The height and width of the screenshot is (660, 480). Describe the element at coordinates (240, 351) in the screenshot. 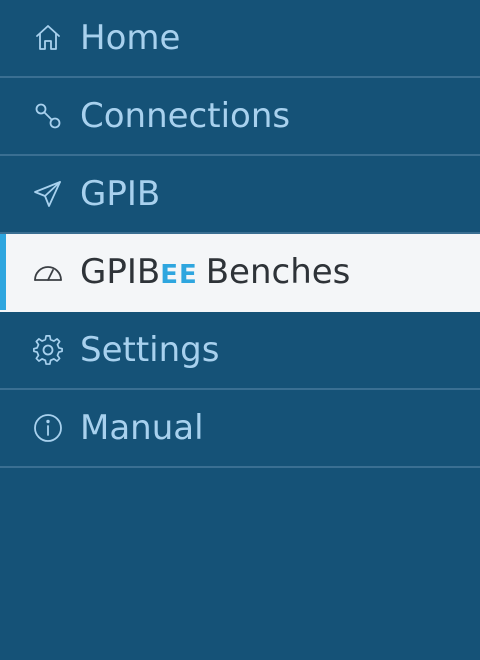

I see `sidebar-item-settings: Settings` at that location.